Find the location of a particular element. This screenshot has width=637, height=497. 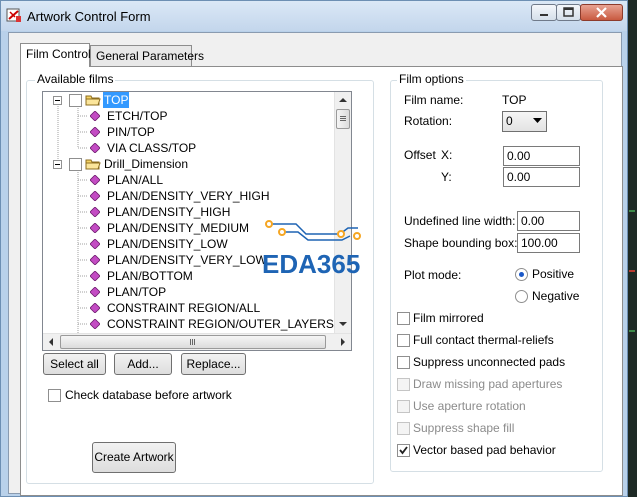

tree-node-label: ETCH/TOP is located at coordinates (137, 116).